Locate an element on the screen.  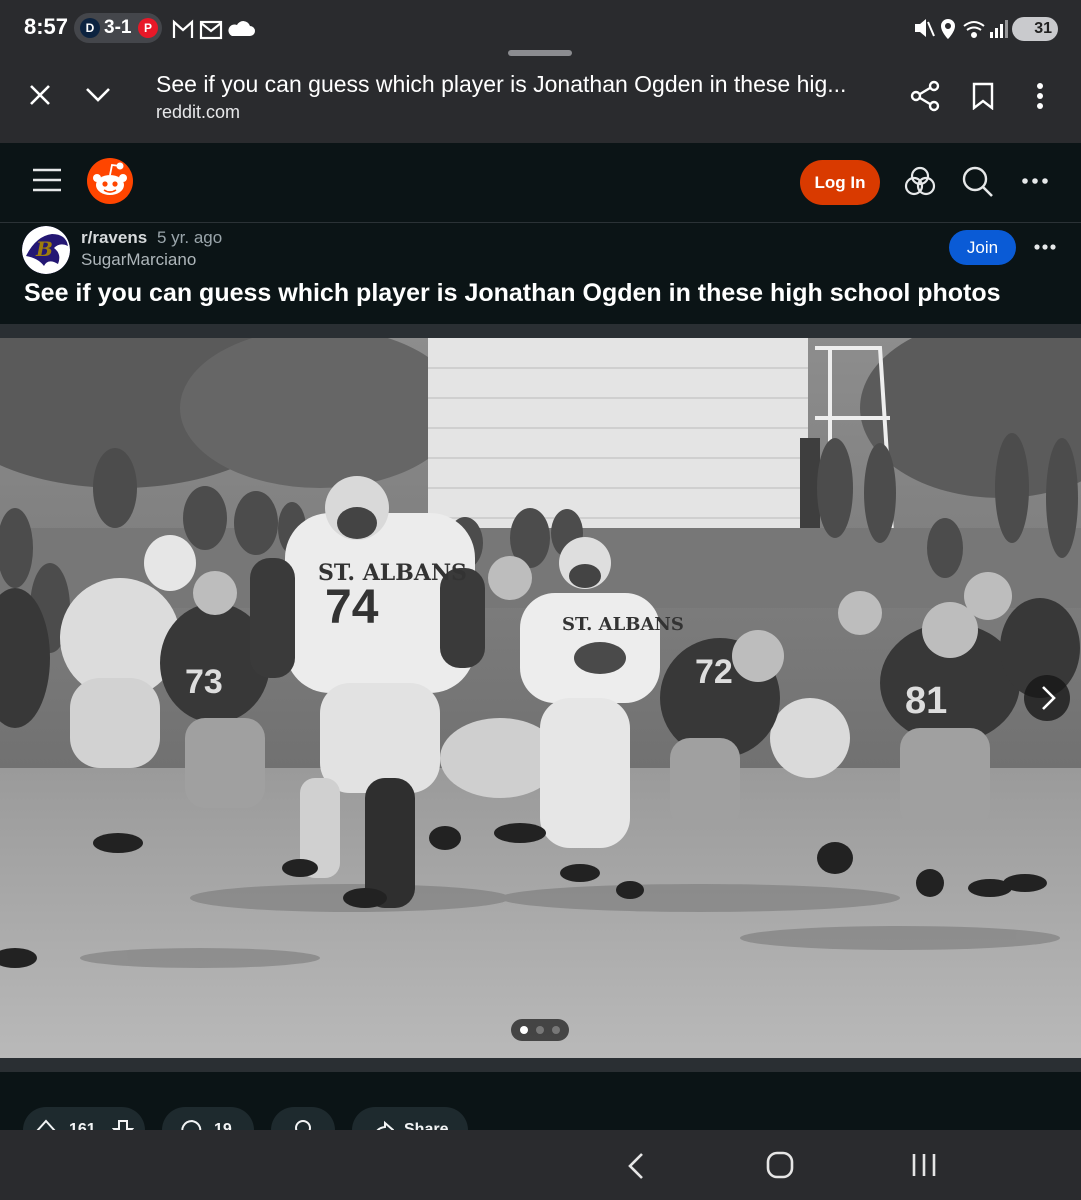
back-icon is located at coordinates (636, 1166).